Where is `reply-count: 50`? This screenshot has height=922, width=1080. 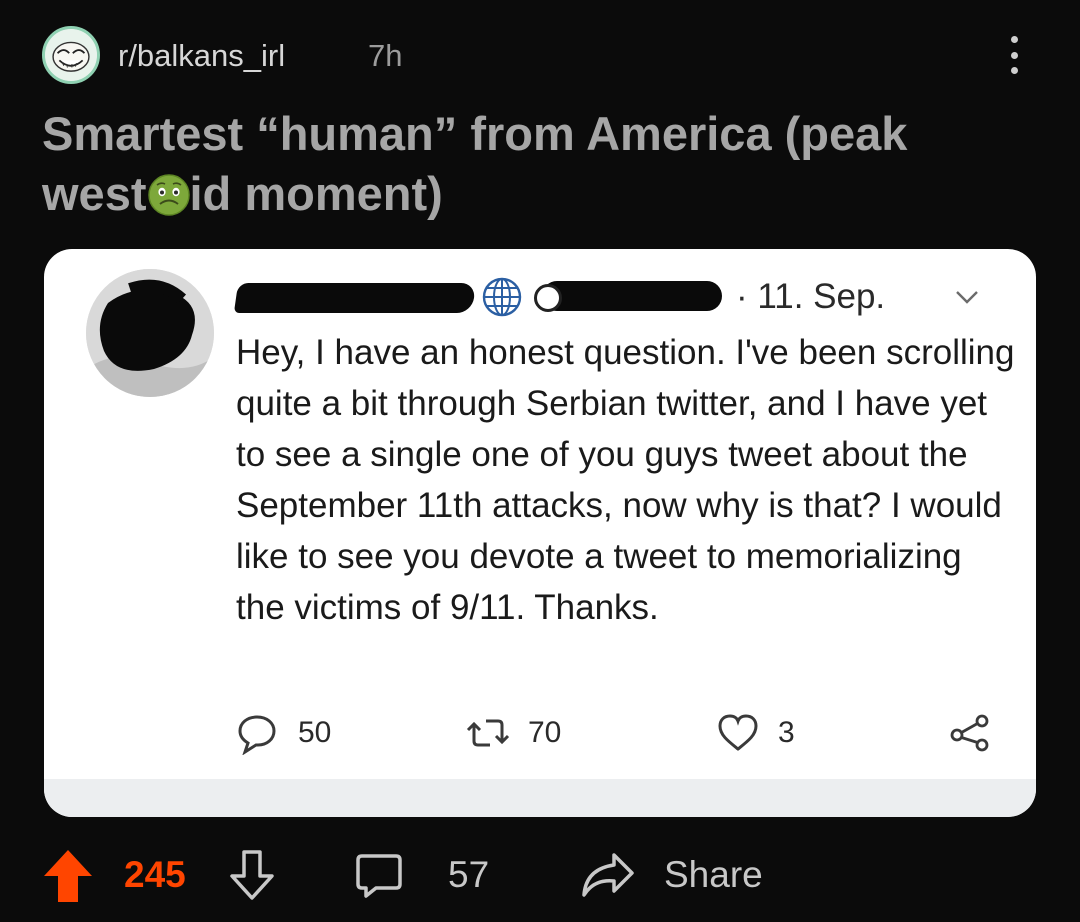
reply-count: 50 is located at coordinates (315, 732).